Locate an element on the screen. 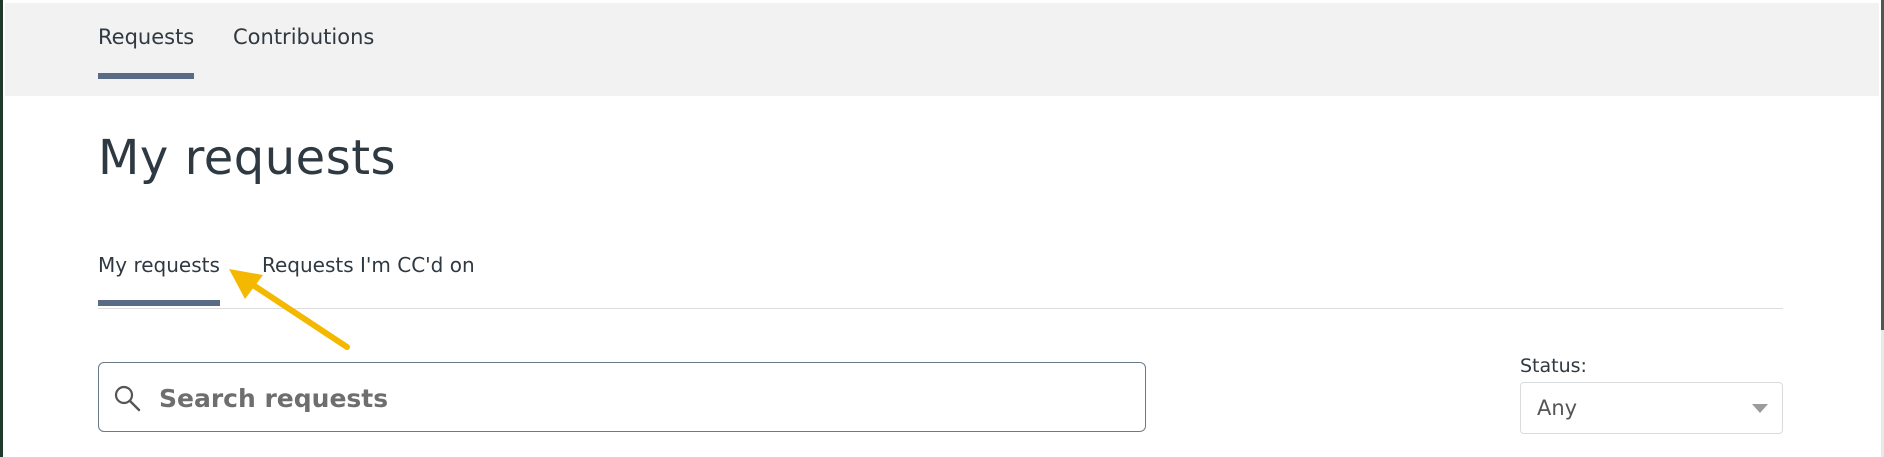 The width and height of the screenshot is (1884, 457). search-box is located at coordinates (622, 397).